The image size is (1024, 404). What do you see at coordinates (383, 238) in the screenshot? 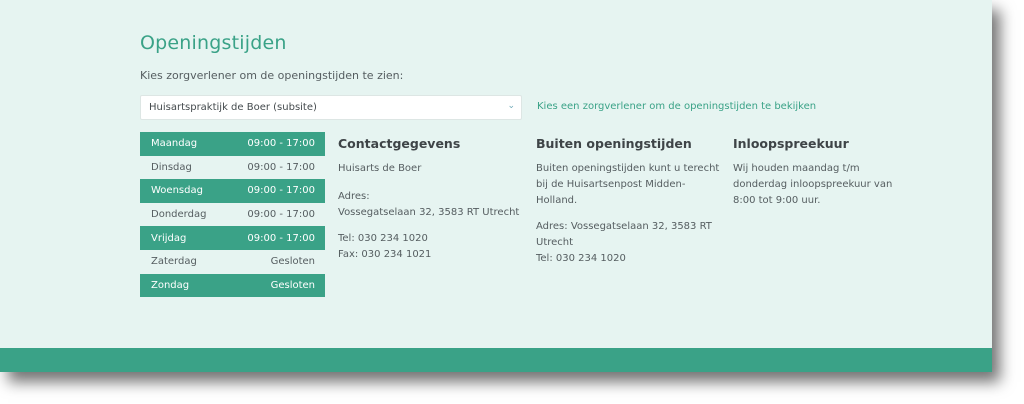
I see `contact-tel: Tel: 030 234 1020` at bounding box center [383, 238].